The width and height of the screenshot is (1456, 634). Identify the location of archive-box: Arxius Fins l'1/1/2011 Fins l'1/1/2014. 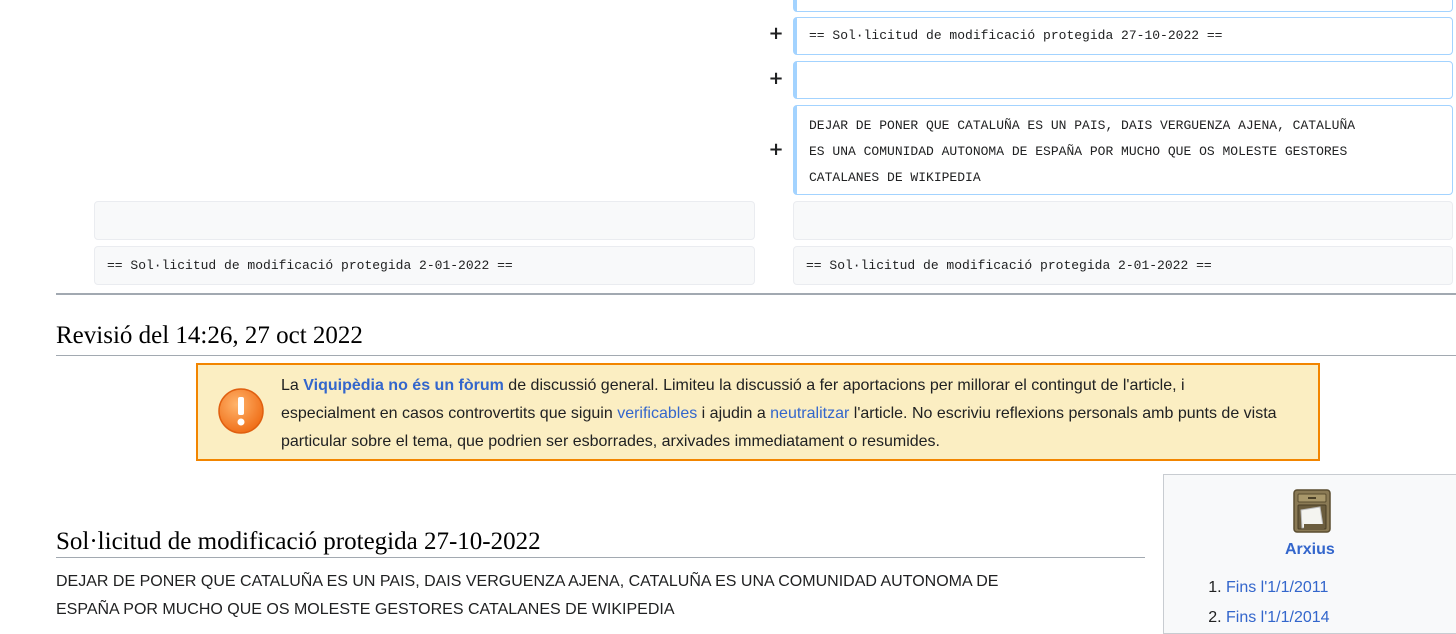
(1309, 554).